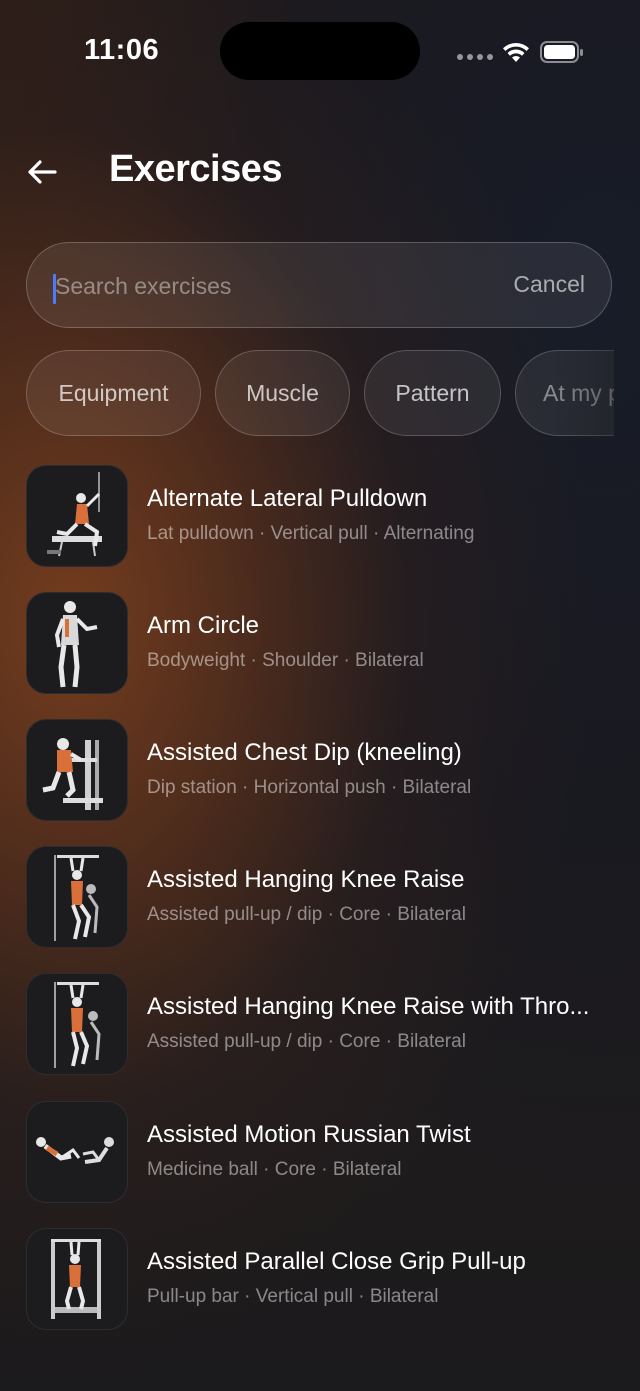 The height and width of the screenshot is (1391, 640). What do you see at coordinates (304, 752) in the screenshot?
I see `exercise-title: Assisted Chest Dip (kneeling)` at bounding box center [304, 752].